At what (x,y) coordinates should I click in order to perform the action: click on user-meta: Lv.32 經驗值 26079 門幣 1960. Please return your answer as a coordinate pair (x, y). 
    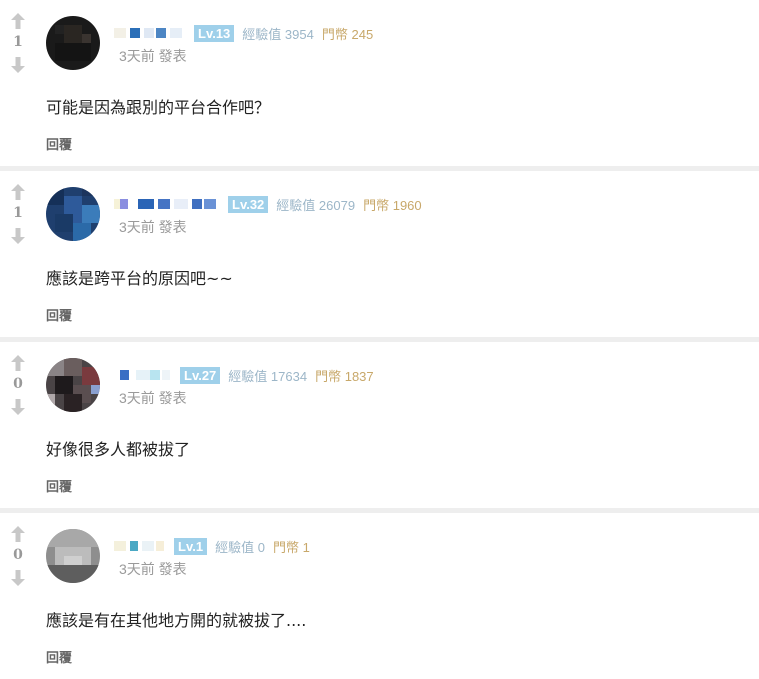
    Looking at the image, I should click on (268, 204).